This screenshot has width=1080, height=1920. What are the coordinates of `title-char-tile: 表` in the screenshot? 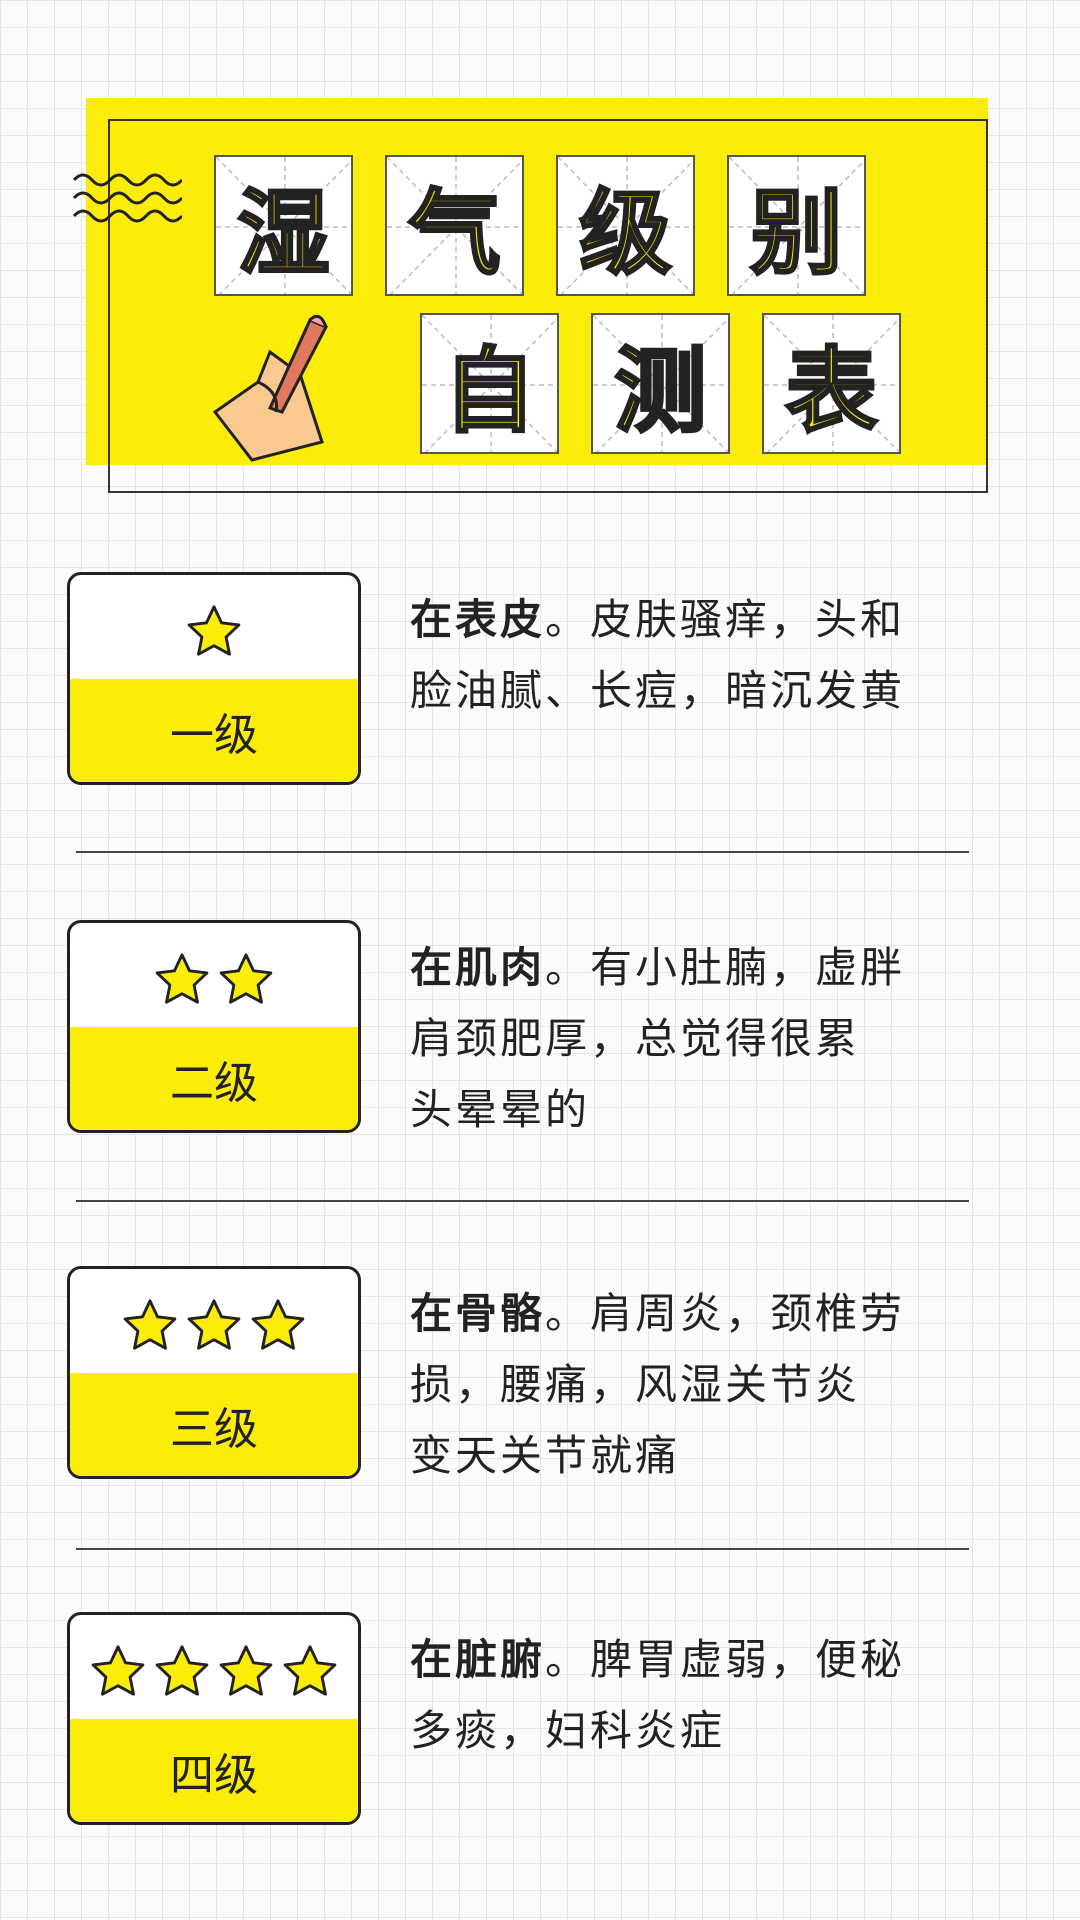 It's located at (831, 383).